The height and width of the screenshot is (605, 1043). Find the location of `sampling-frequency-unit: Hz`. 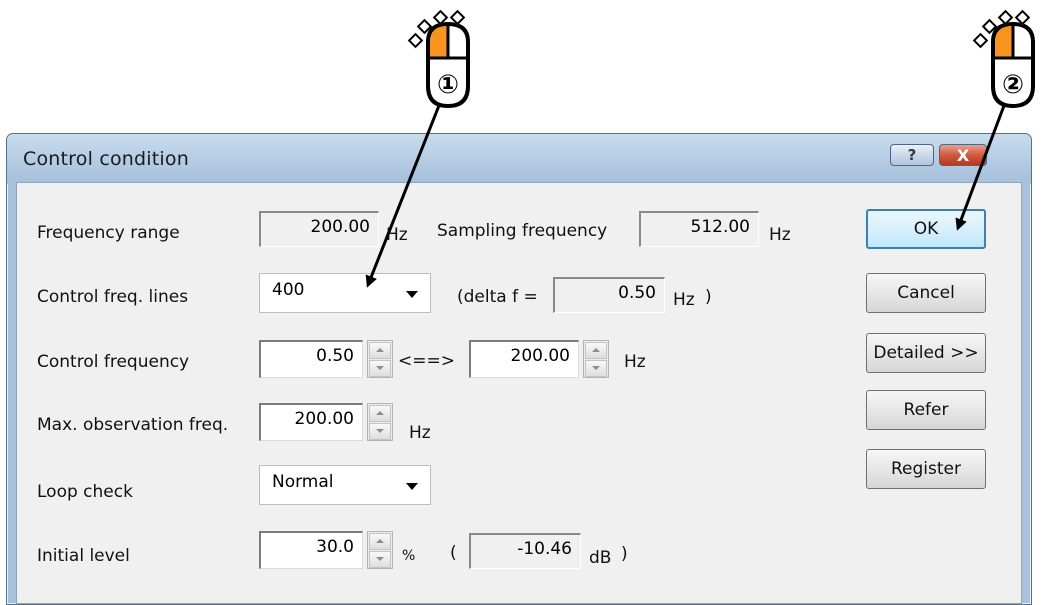

sampling-frequency-unit: Hz is located at coordinates (780, 235).